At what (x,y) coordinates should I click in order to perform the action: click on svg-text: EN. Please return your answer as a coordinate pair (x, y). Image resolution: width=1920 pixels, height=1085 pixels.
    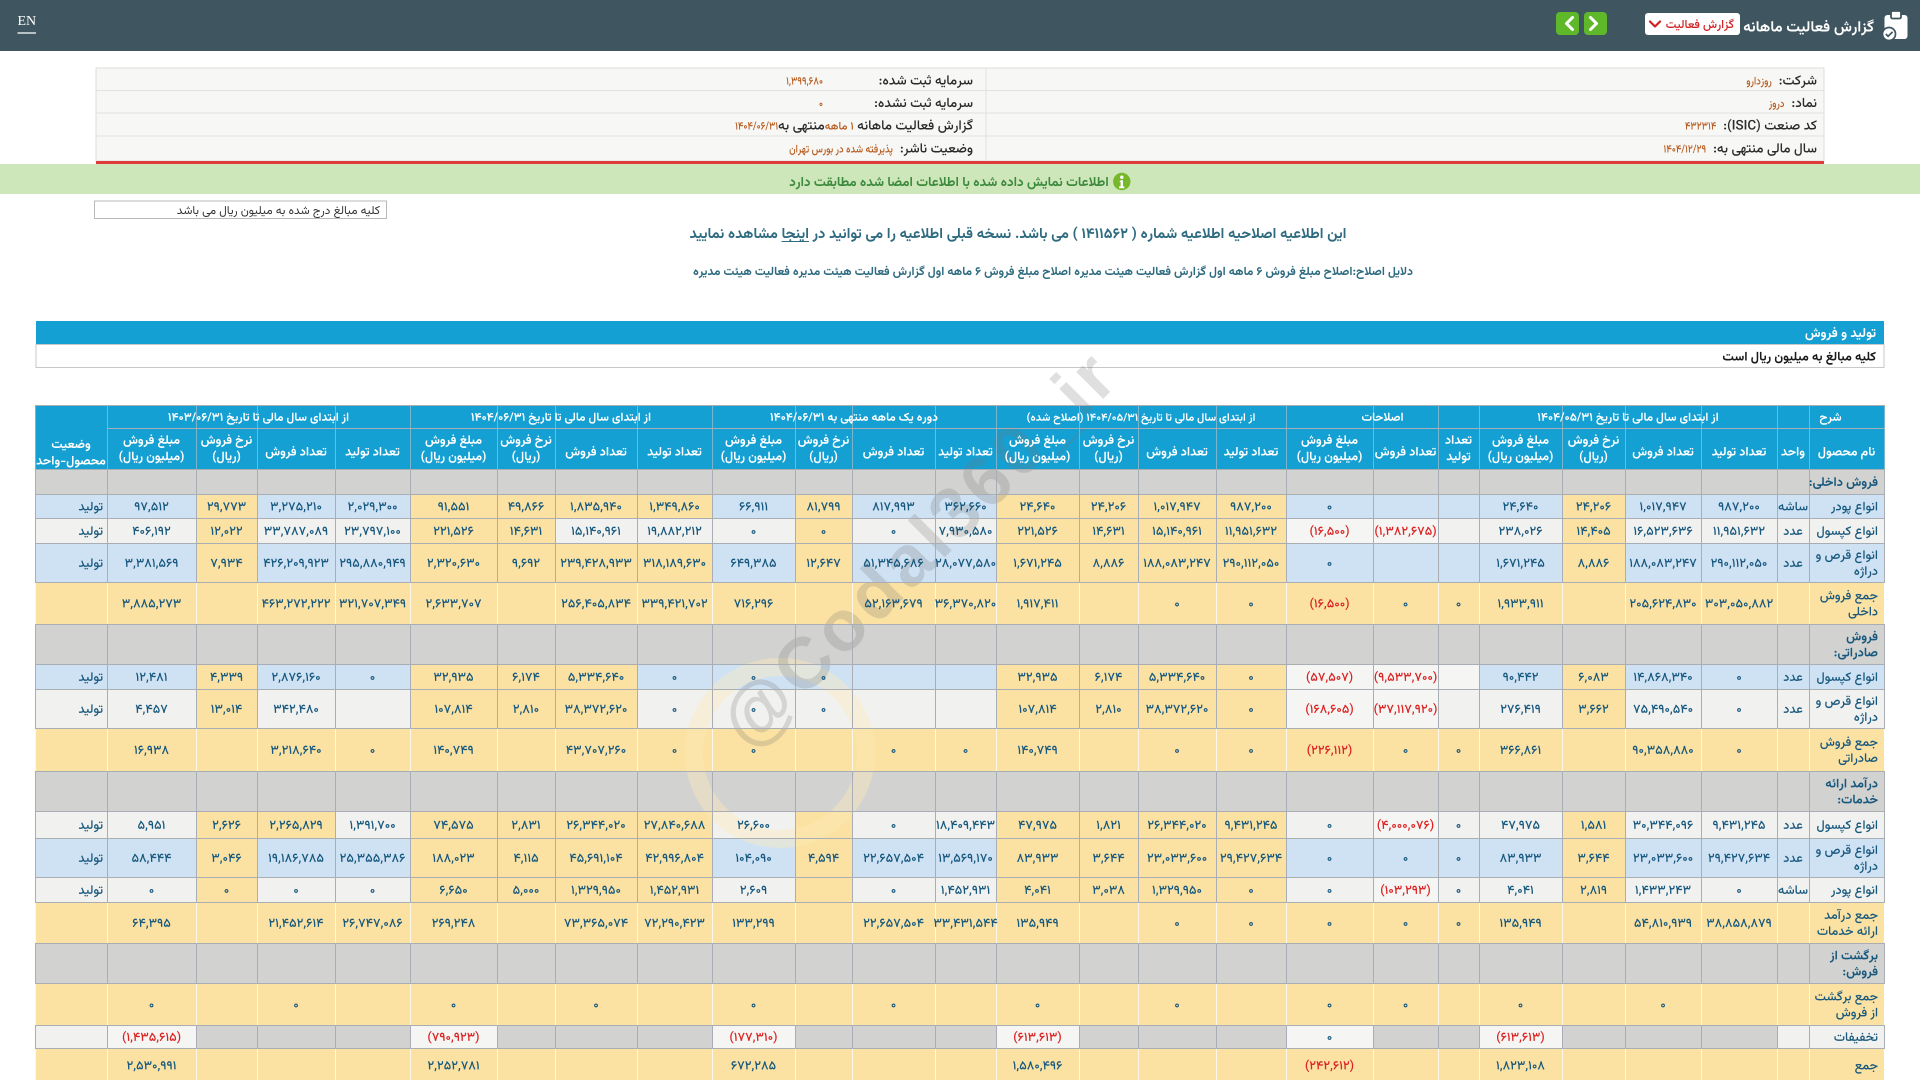
    Looking at the image, I should click on (27, 21).